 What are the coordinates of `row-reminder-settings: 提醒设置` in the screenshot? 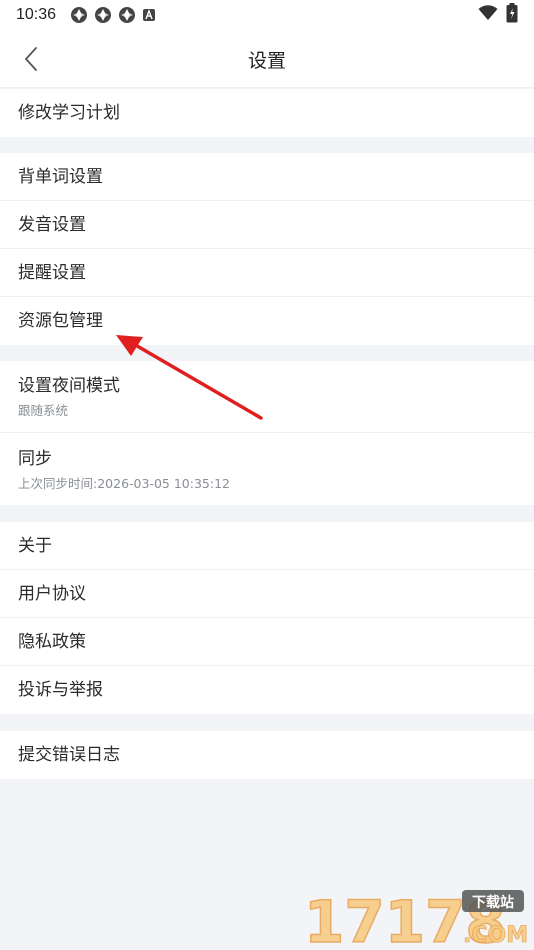 It's located at (267, 273).